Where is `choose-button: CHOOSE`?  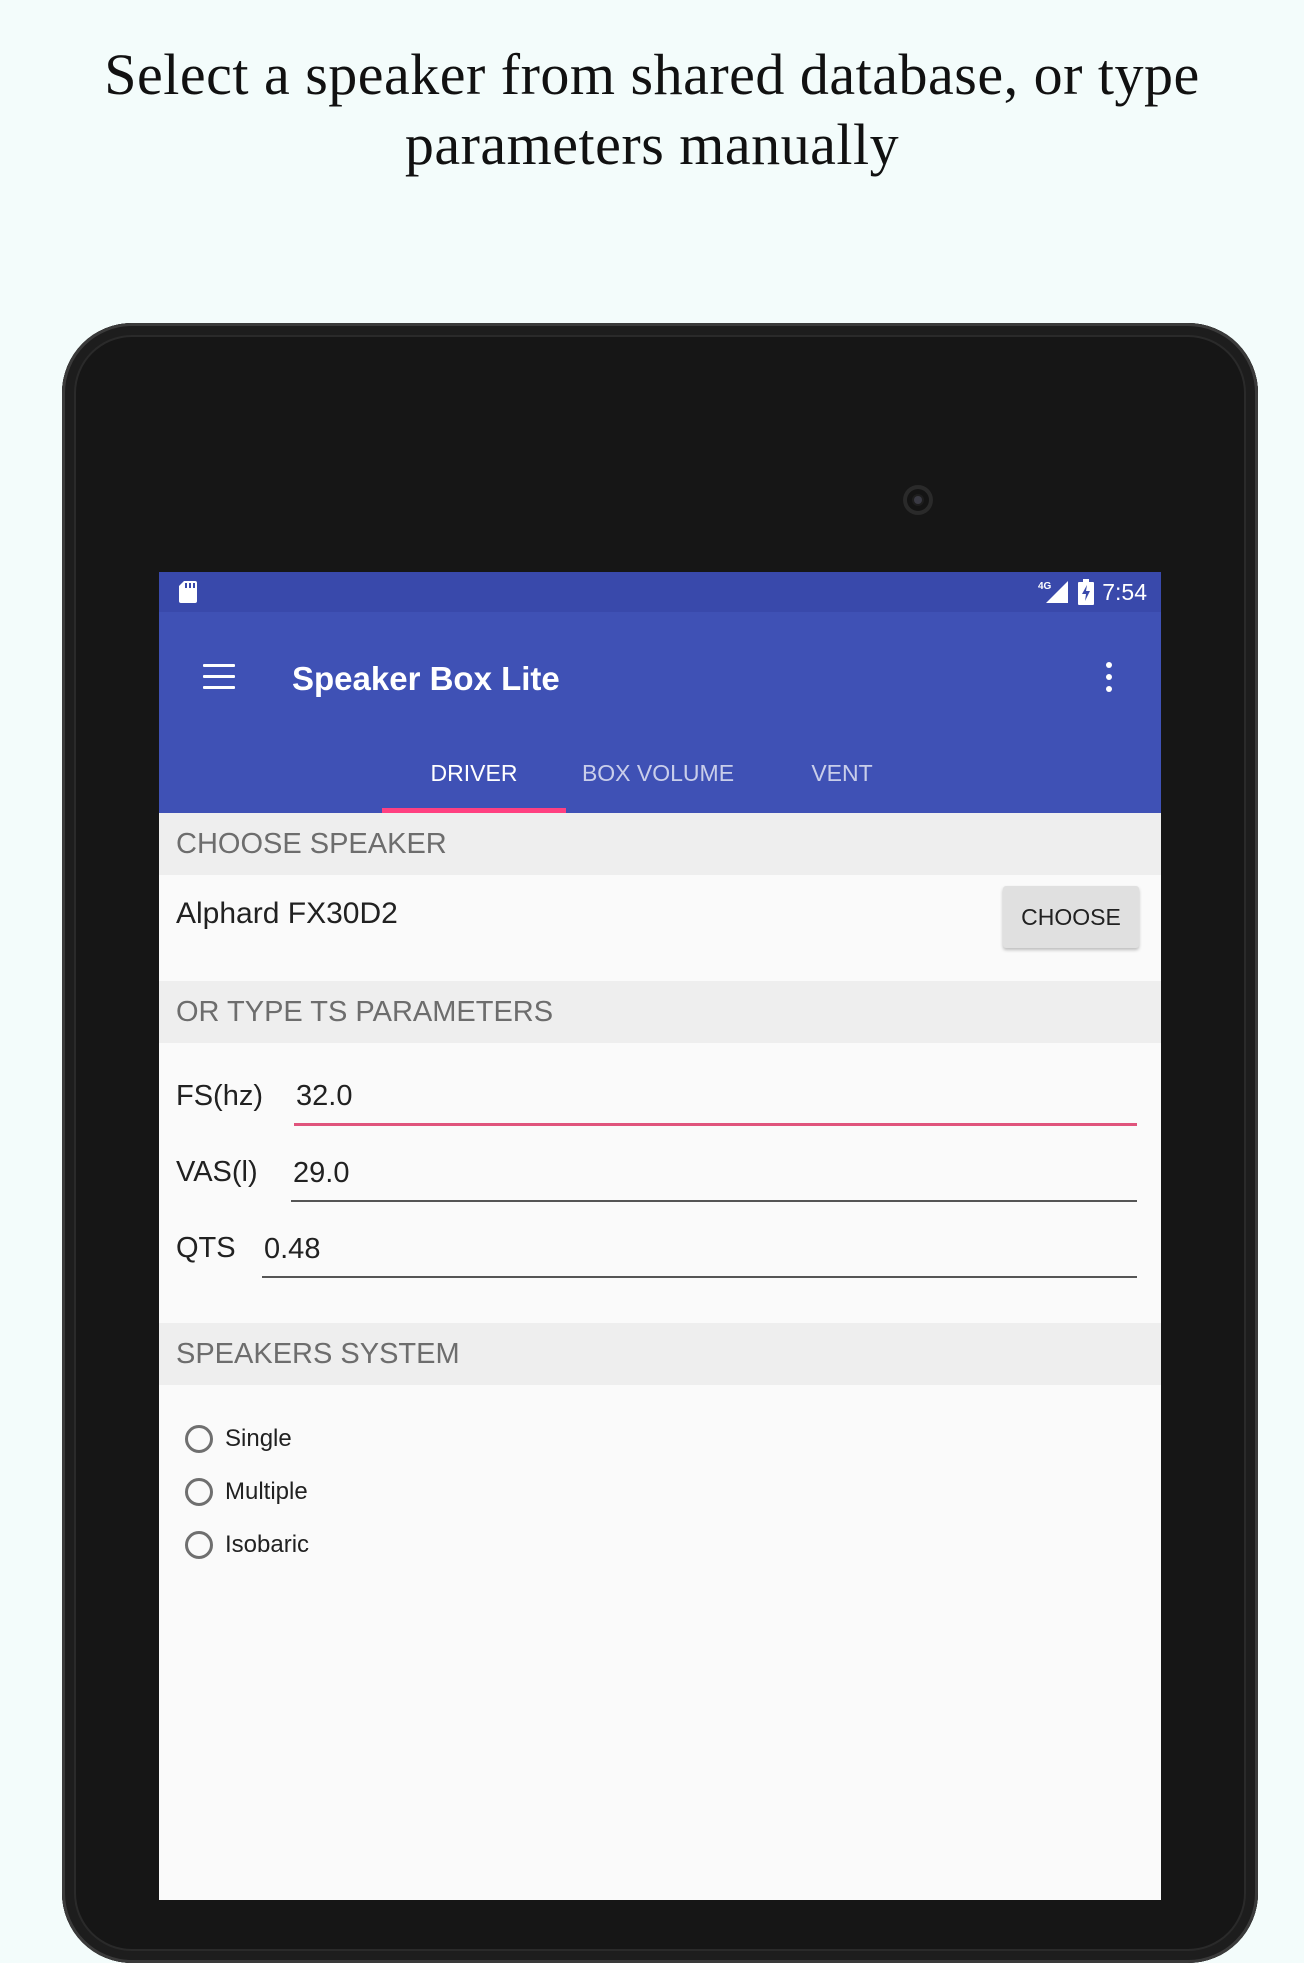
choose-button: CHOOSE is located at coordinates (1071, 917).